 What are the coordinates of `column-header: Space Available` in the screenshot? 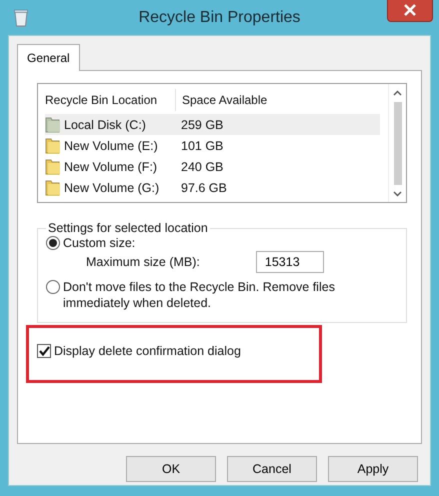 It's located at (221, 100).